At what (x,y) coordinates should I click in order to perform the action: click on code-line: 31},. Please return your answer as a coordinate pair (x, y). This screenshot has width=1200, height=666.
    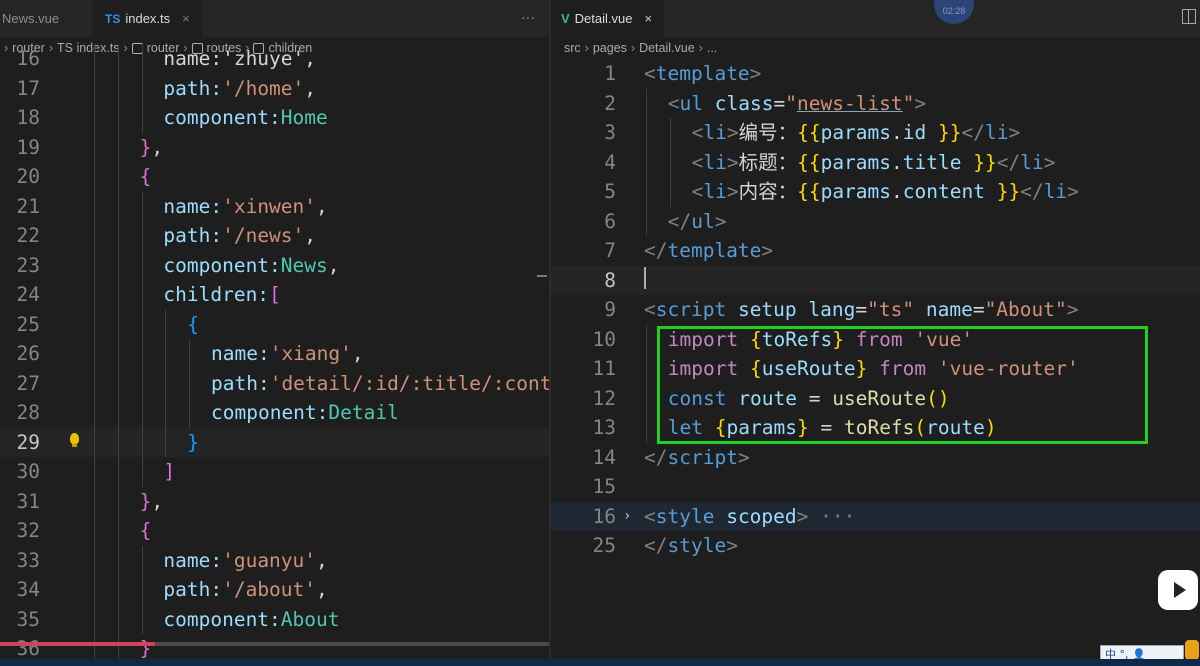
    Looking at the image, I should click on (274, 501).